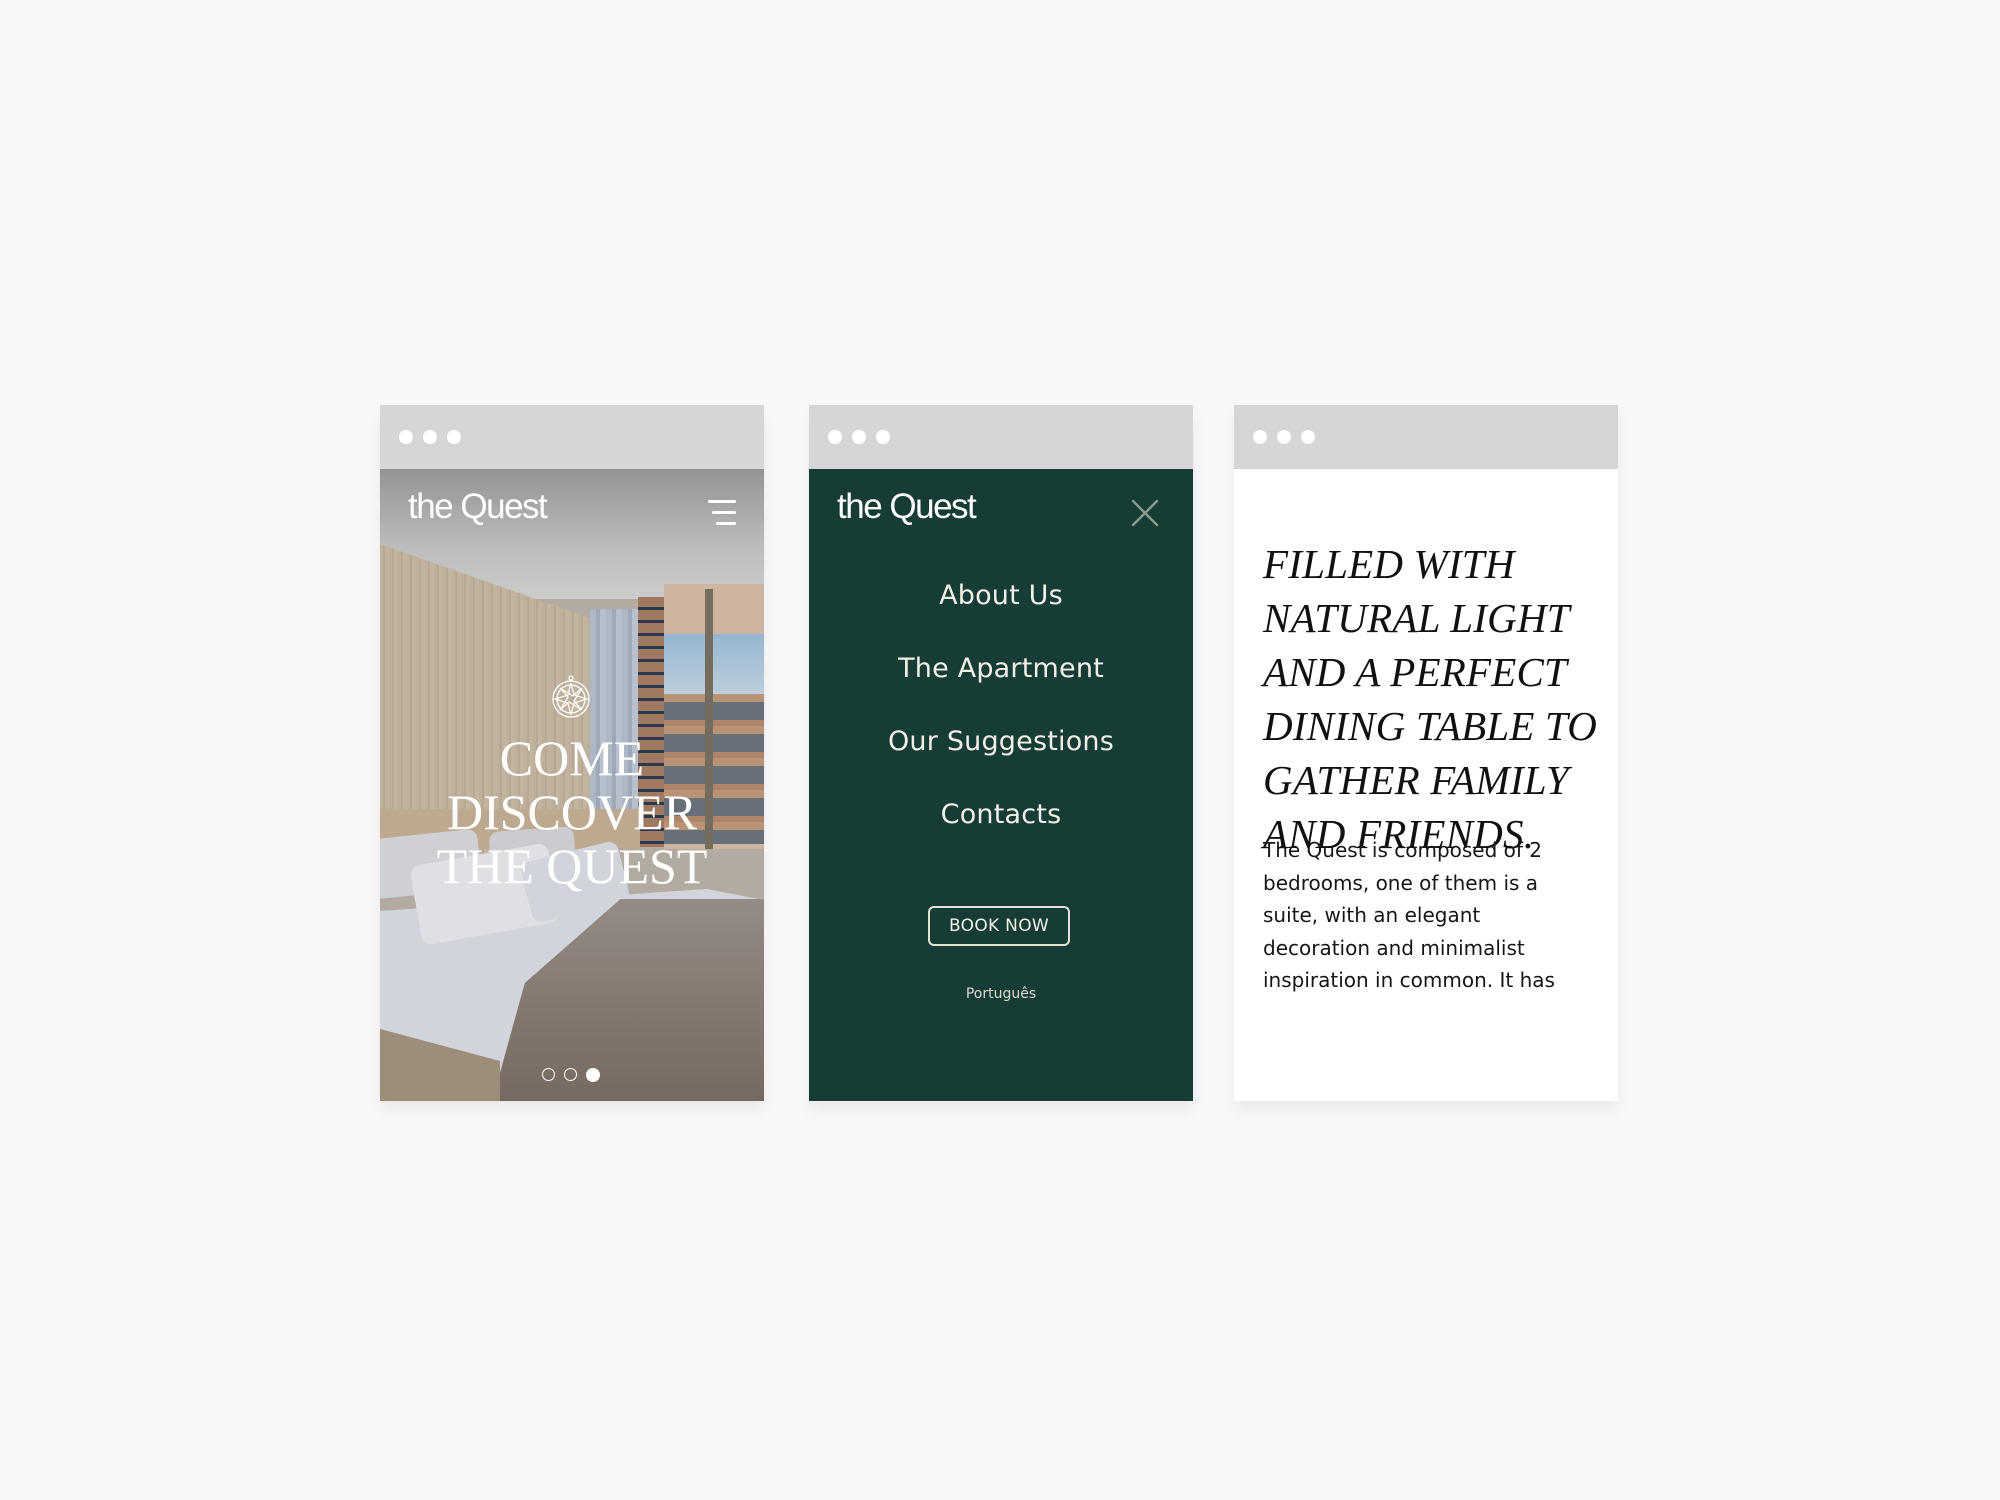 Image resolution: width=2000 pixels, height=1500 pixels. Describe the element at coordinates (1001, 688) in the screenshot. I see `nav-item-the-apartment: The Apartment` at that location.